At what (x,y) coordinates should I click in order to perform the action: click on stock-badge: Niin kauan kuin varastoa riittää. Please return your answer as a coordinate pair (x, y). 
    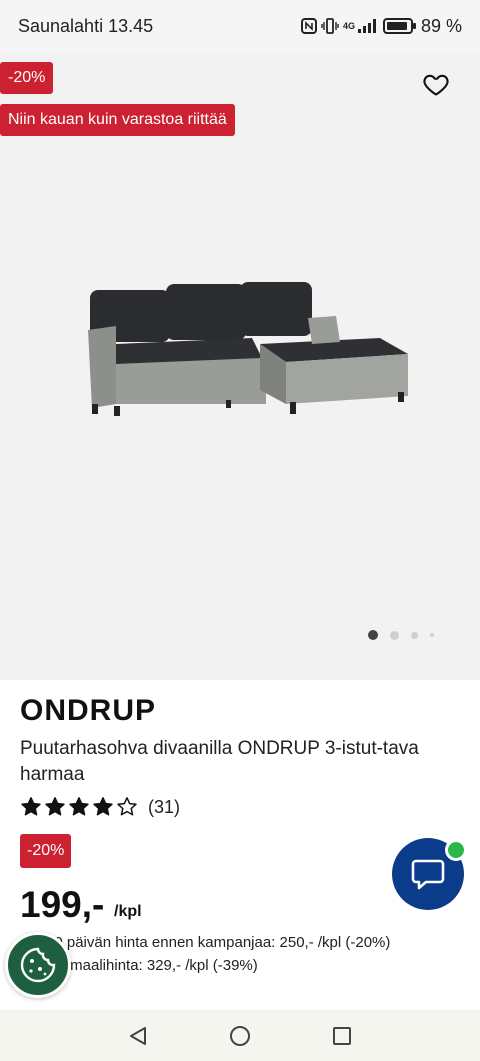
    Looking at the image, I should click on (117, 120).